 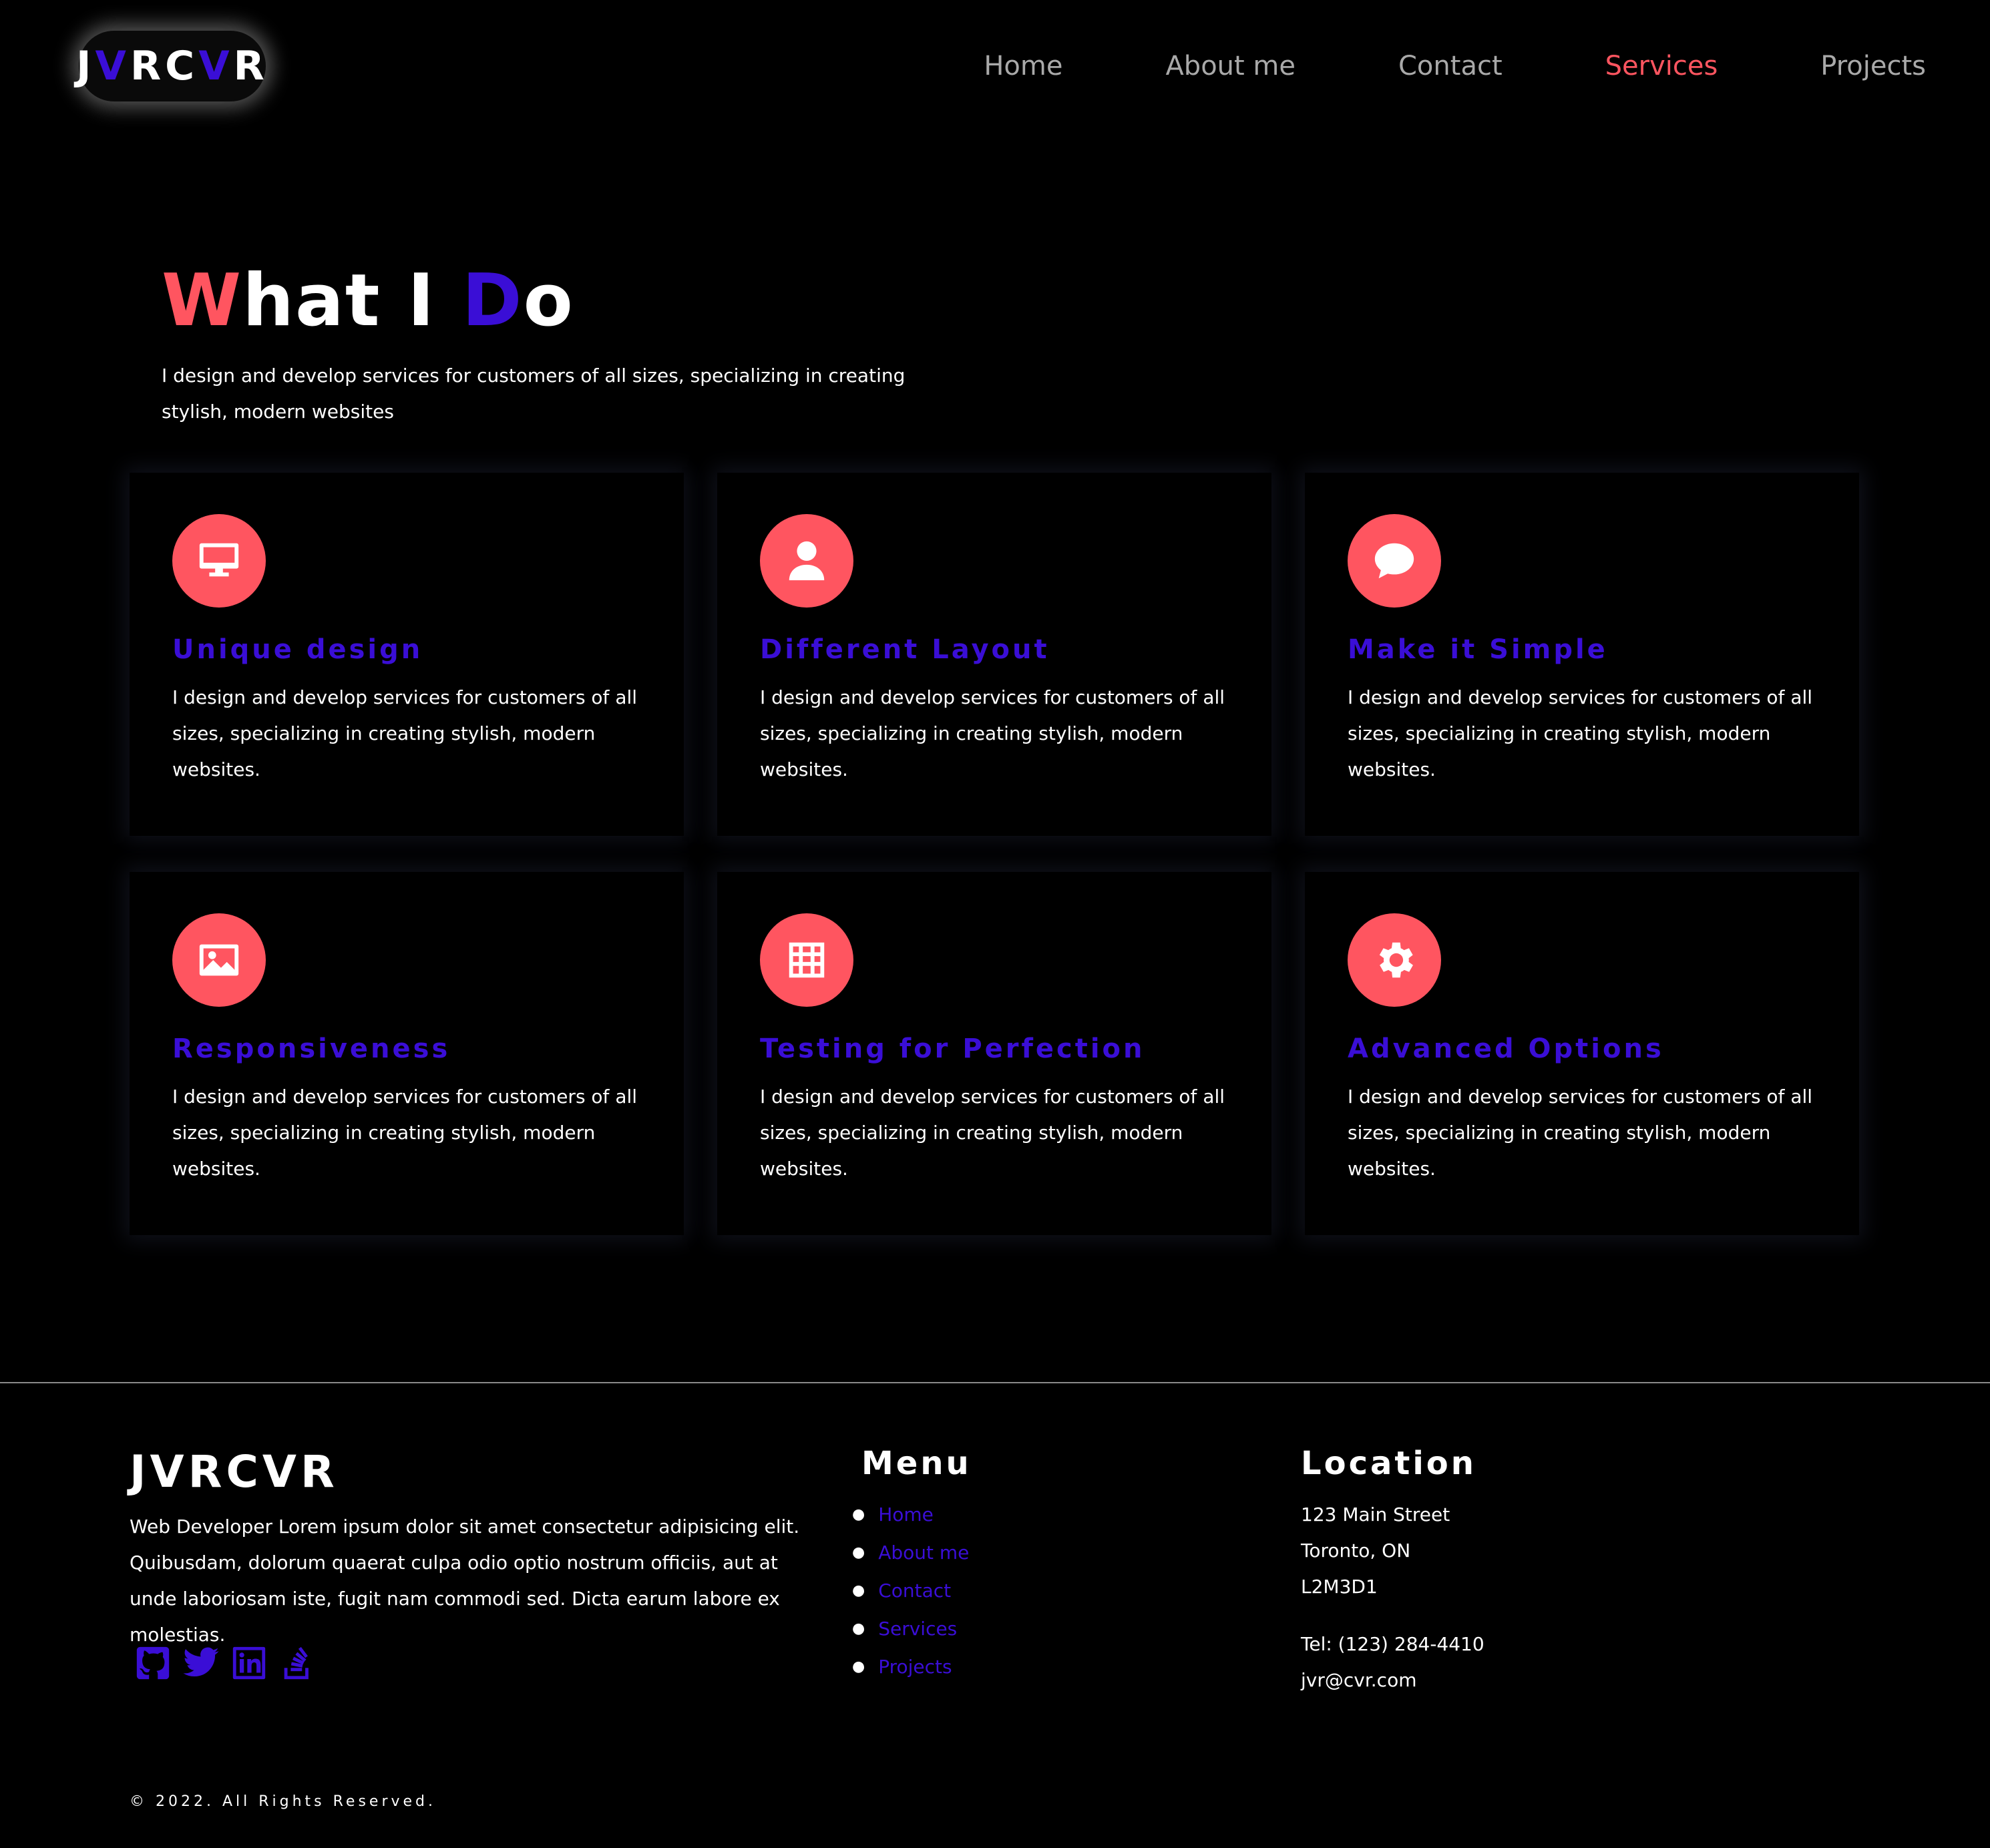 I want to click on linkedin-icon, so click(x=249, y=1664).